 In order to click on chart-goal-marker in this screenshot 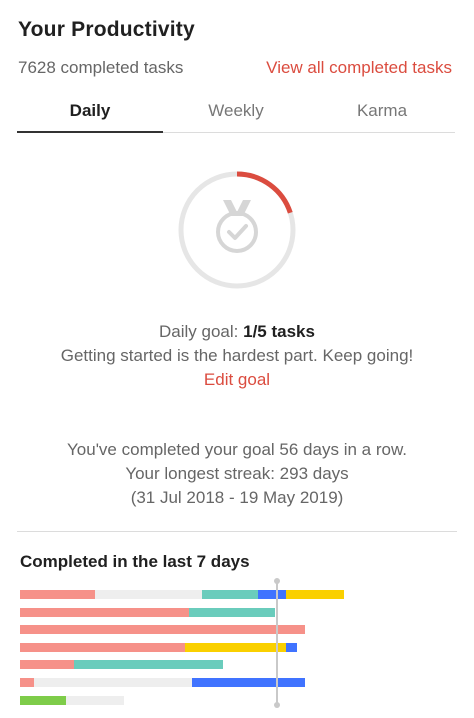, I will do `click(277, 644)`.